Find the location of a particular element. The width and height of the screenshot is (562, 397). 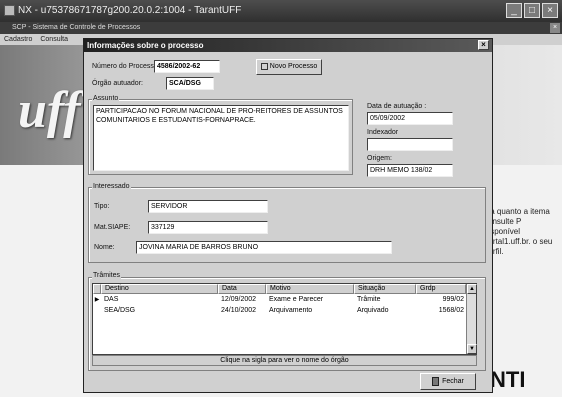

app-title-bar: SCP - Sistema de Controle de Processos × is located at coordinates (281, 28).